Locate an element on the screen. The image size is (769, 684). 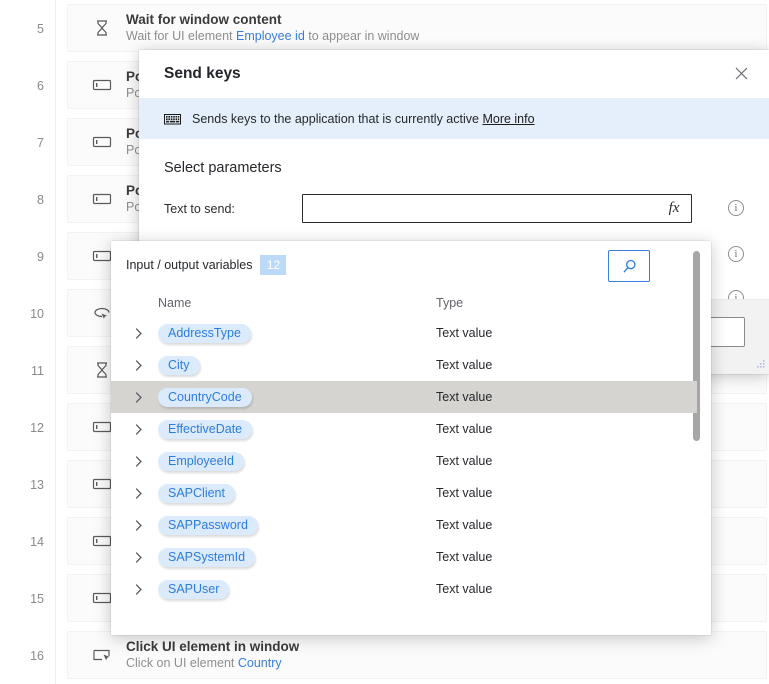
variable-name-cell: CountryCode is located at coordinates (297, 397).